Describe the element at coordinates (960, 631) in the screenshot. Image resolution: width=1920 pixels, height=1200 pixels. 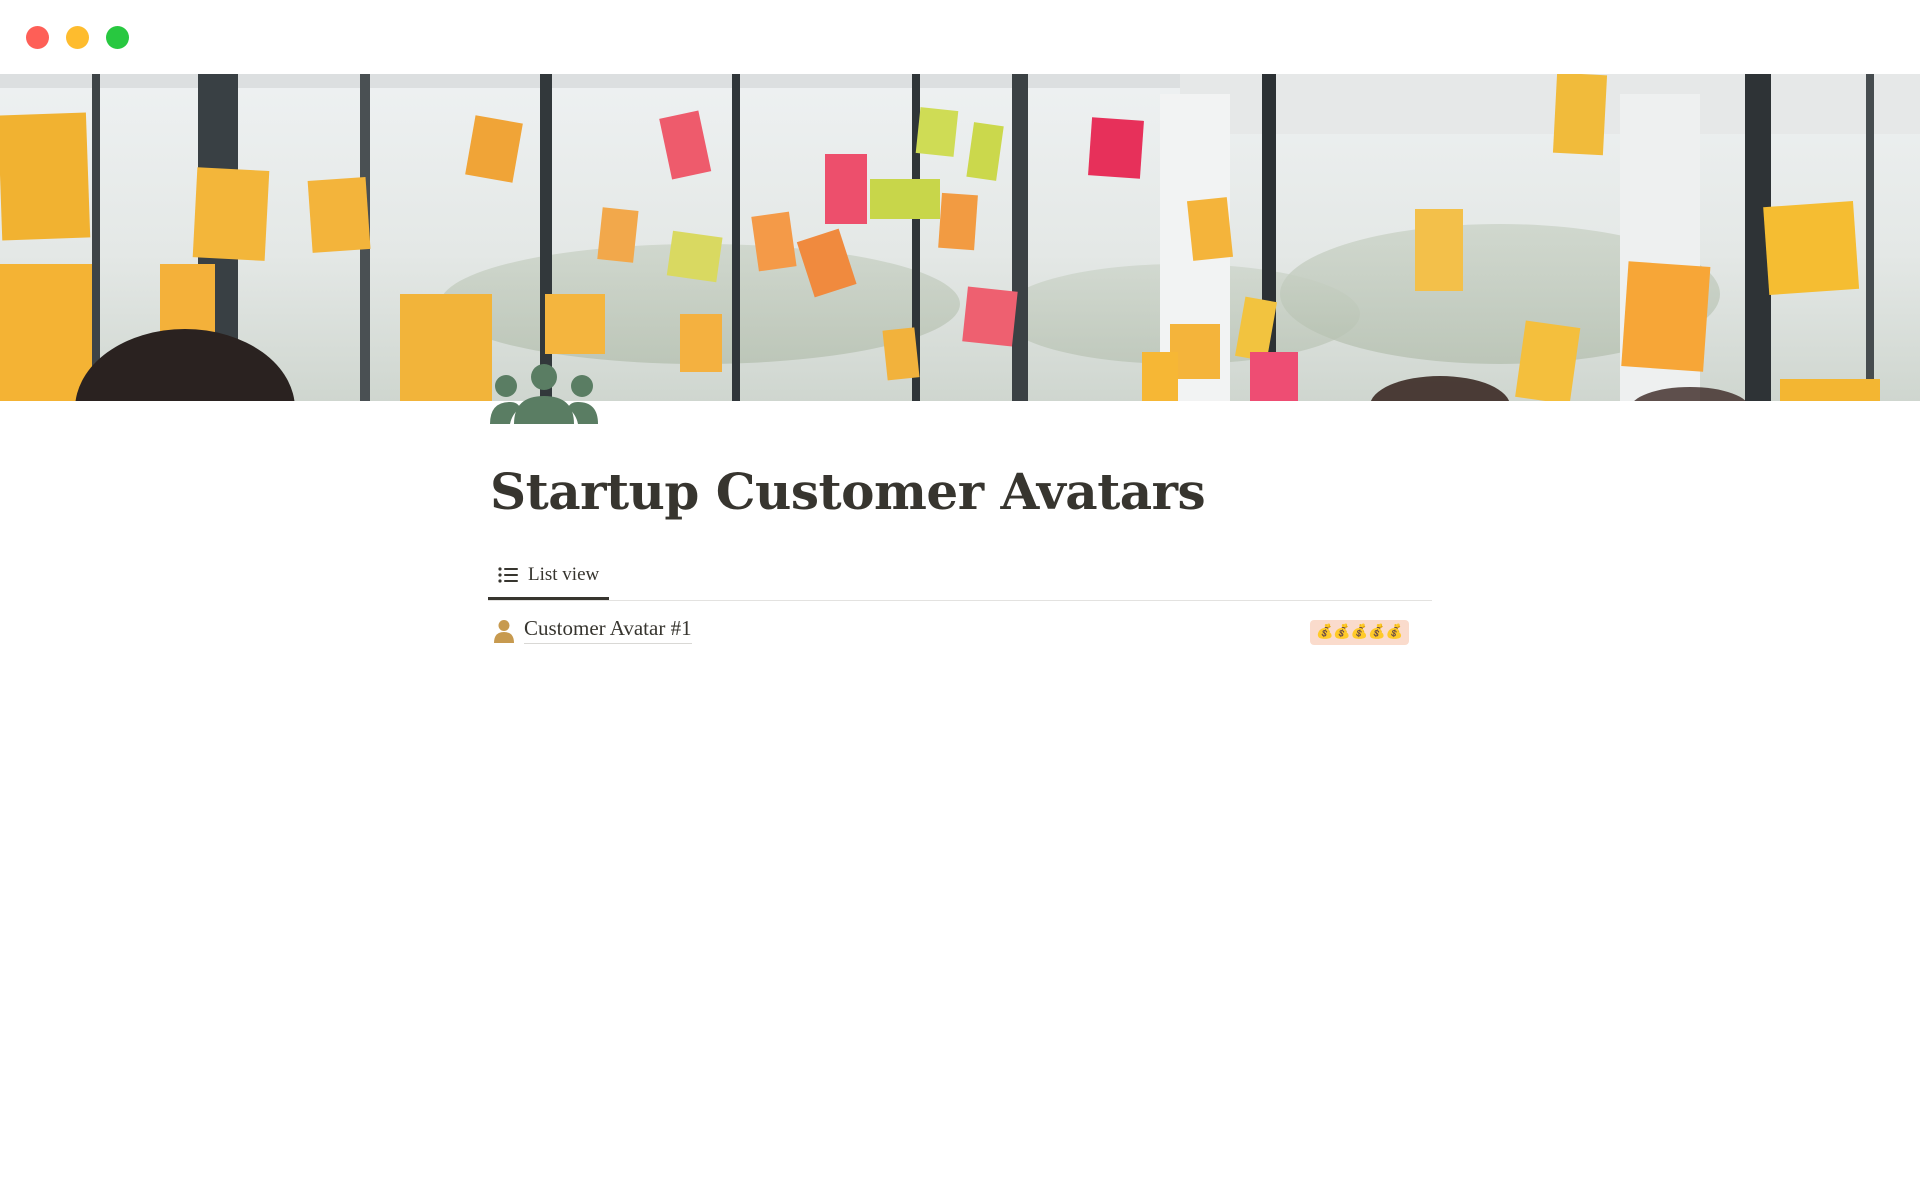
I see `list-item: Customer Avatar #1 💰💰💰💰💰` at that location.